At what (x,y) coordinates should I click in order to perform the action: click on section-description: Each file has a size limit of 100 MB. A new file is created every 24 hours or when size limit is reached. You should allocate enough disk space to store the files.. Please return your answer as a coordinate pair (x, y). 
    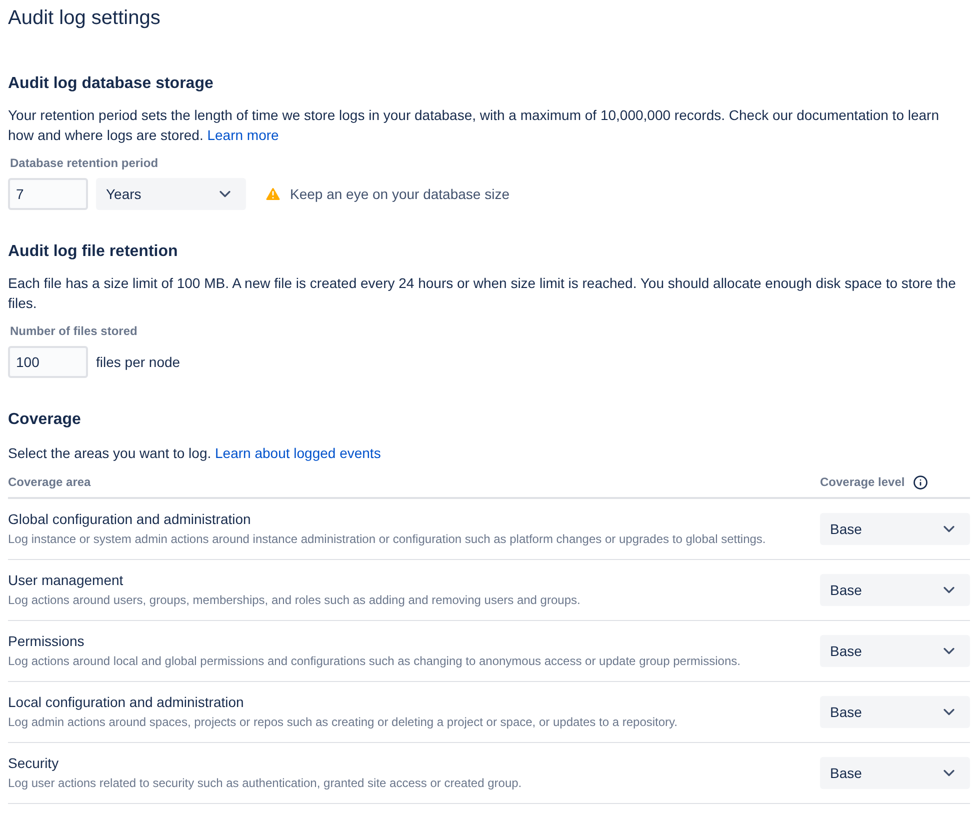
    Looking at the image, I should click on (482, 293).